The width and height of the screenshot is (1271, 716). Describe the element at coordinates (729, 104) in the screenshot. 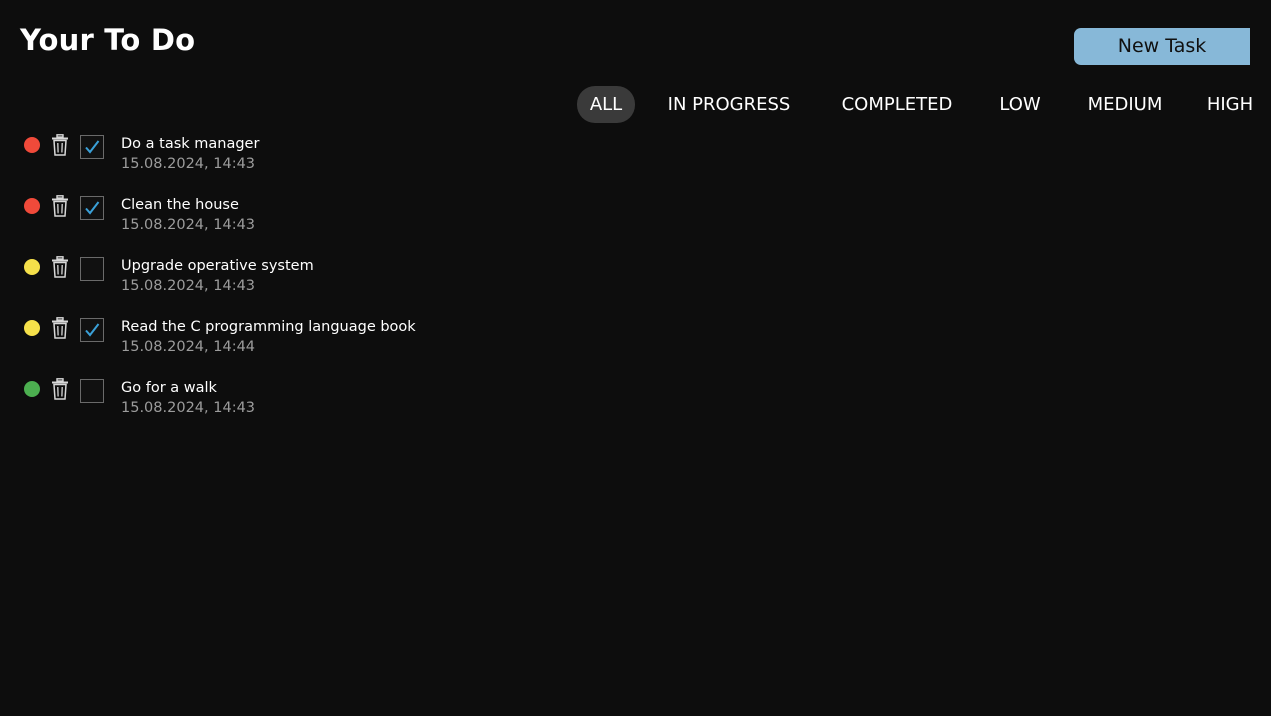

I see `filter-tab-in-progress: IN PROGRESS` at that location.